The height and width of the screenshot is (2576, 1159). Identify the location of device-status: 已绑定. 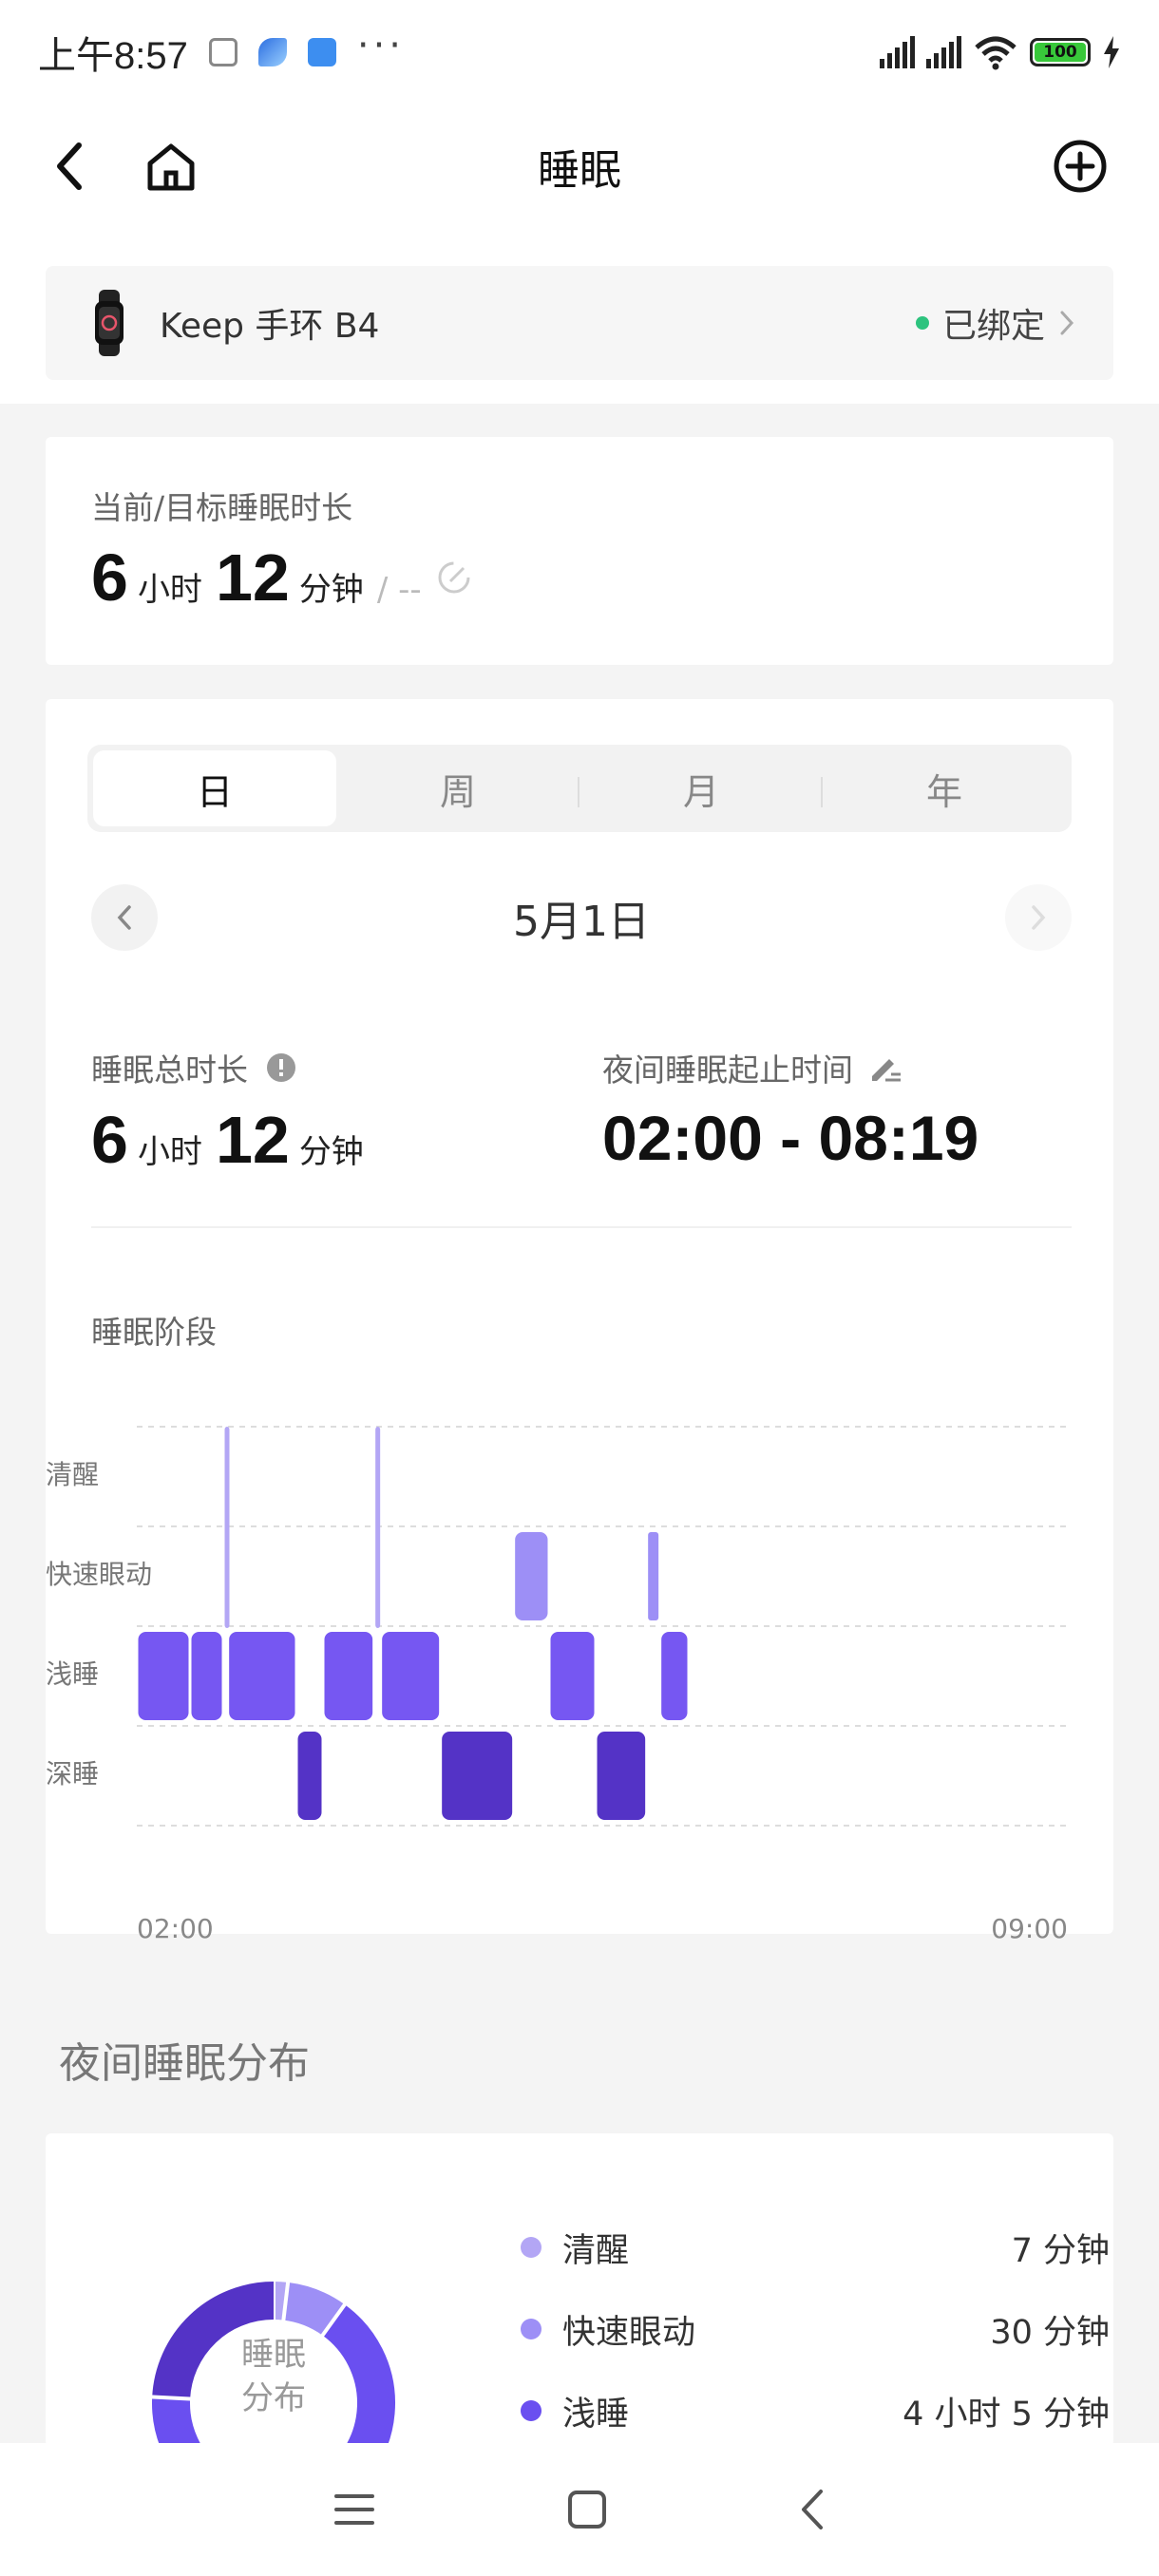
(995, 323).